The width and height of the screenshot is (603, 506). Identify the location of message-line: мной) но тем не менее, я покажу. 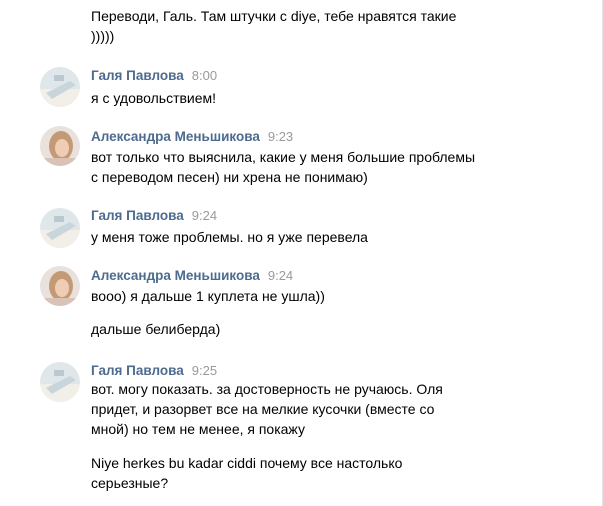
(198, 429).